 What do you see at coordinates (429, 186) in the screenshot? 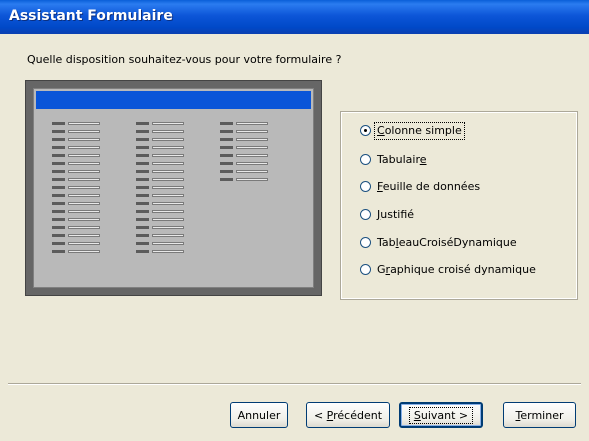
I see `option-label: Feuille de données` at bounding box center [429, 186].